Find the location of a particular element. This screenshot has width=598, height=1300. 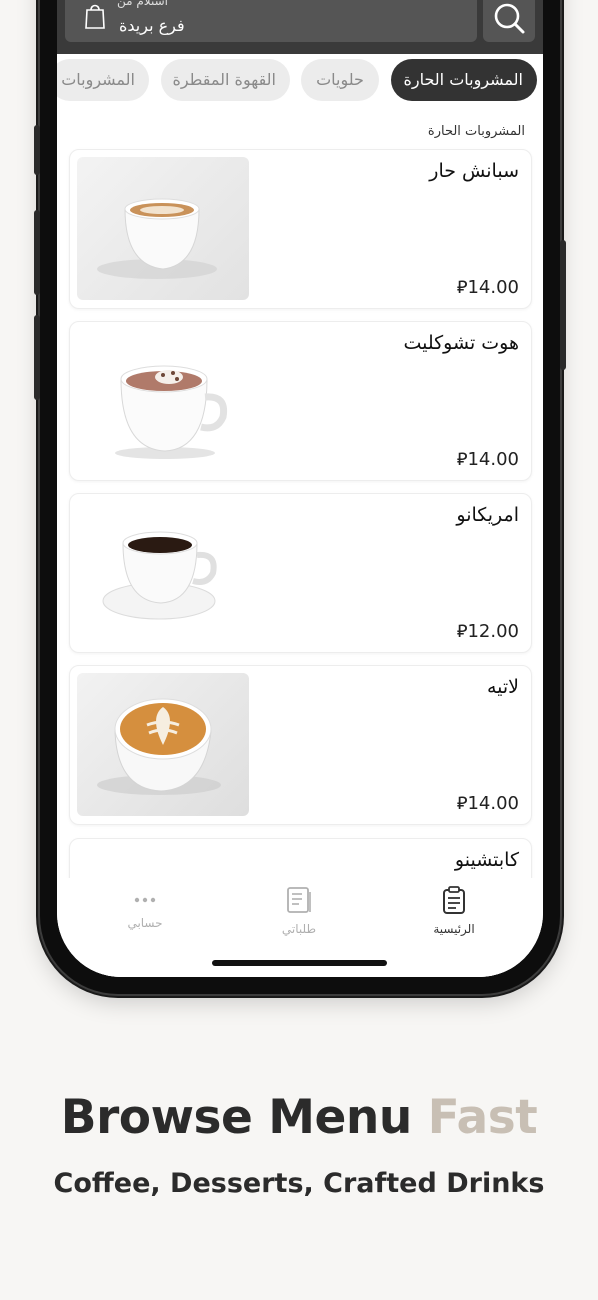

nav-home: الرئيسية is located at coordinates (454, 911).